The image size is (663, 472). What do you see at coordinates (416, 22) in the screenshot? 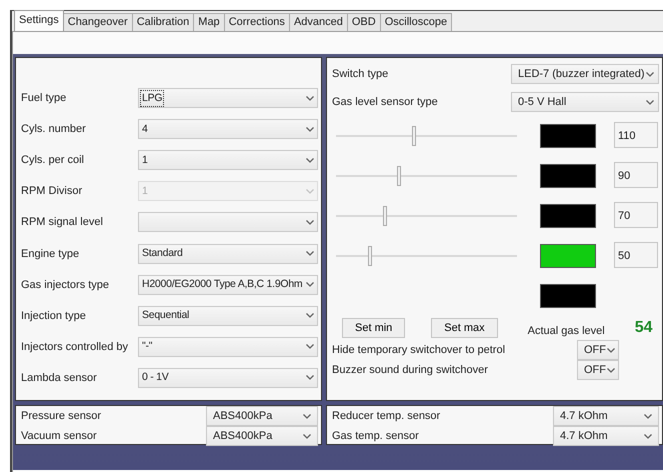
I see `tab: Oscilloscope` at bounding box center [416, 22].